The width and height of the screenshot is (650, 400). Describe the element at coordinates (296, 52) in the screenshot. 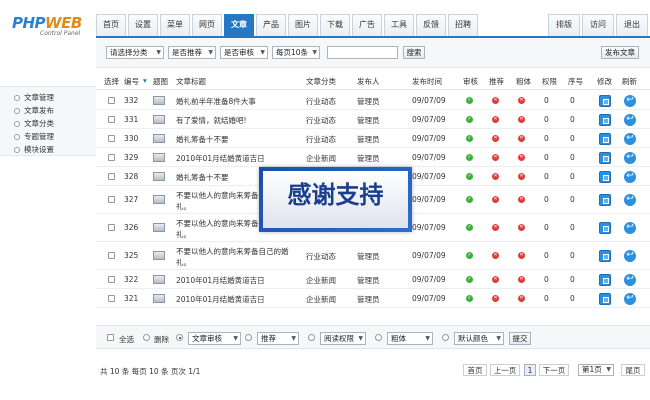

I see `per-page-select: 每页10条 ▼` at that location.